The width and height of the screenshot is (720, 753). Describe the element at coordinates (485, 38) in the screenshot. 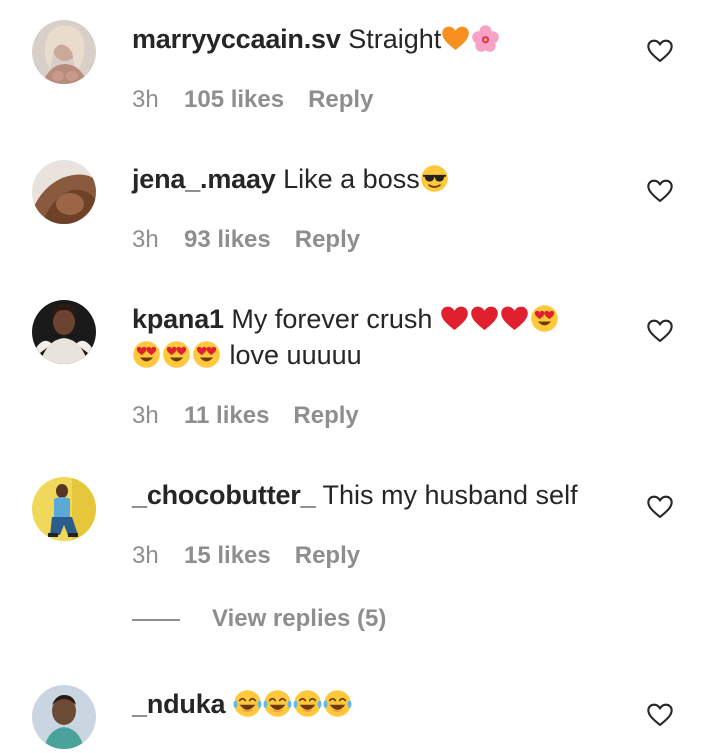

I see `hibiscus-icon` at that location.